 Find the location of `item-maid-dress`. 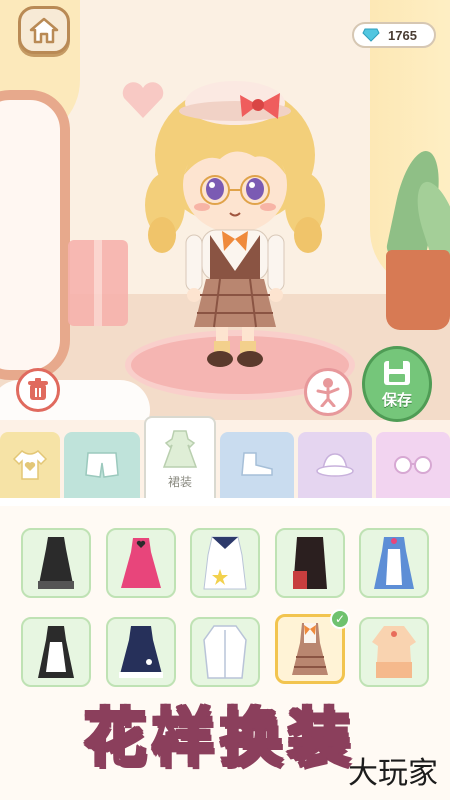

item-maid-dress is located at coordinates (56, 652).